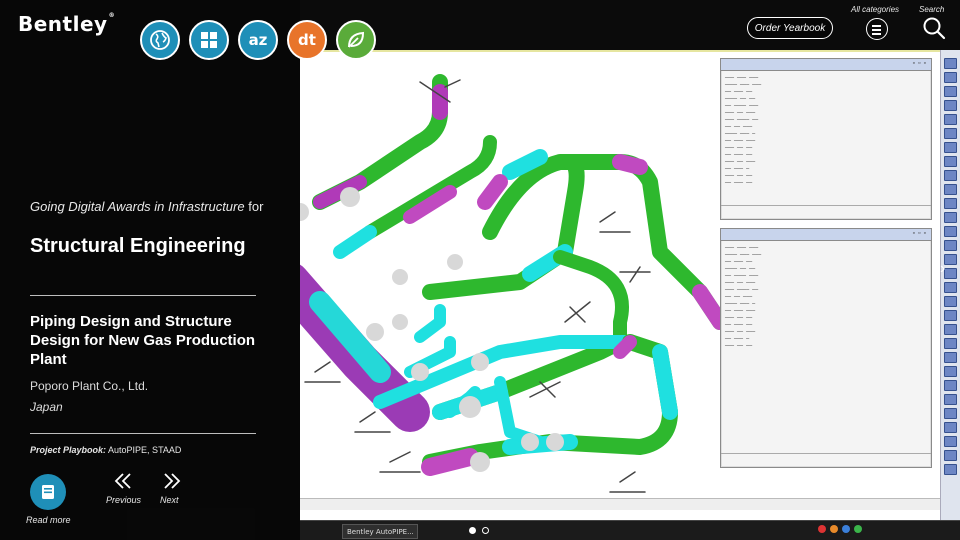  What do you see at coordinates (169, 500) in the screenshot?
I see `next-label: Next` at bounding box center [169, 500].